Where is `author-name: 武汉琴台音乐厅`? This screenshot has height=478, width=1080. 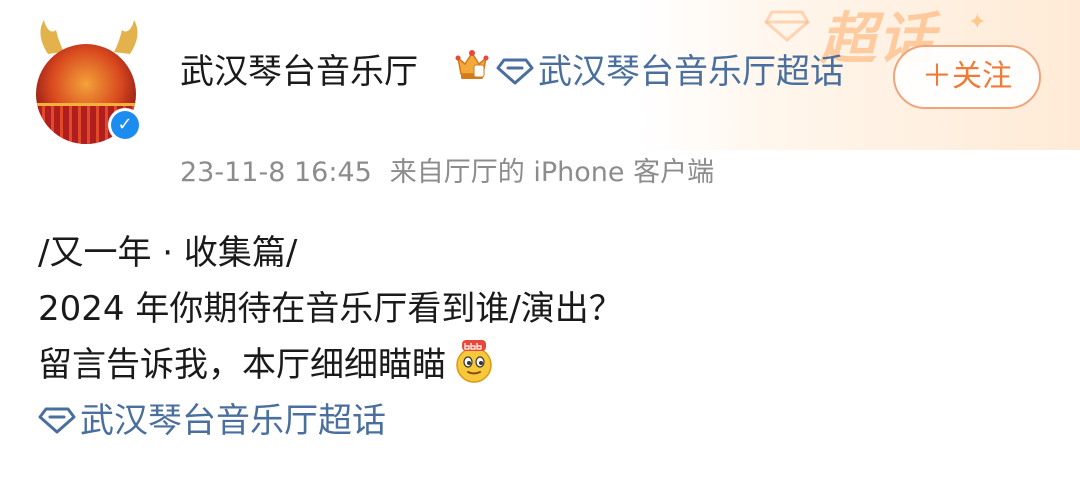
author-name: 武汉琴台音乐厅 is located at coordinates (299, 68).